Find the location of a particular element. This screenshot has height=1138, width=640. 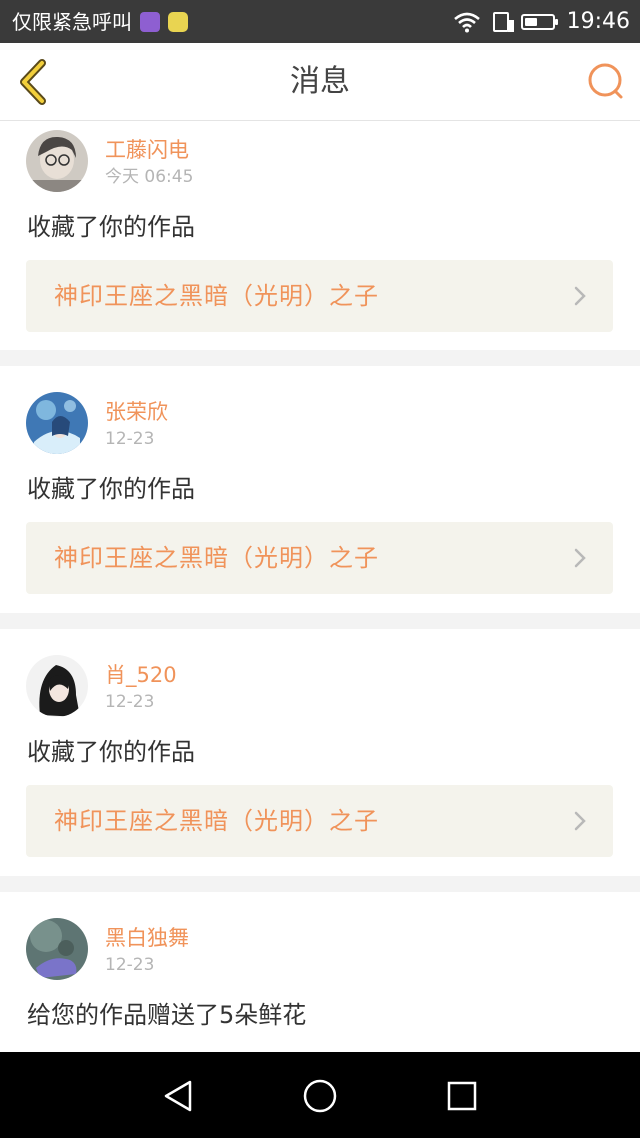

search-icon is located at coordinates (606, 81).